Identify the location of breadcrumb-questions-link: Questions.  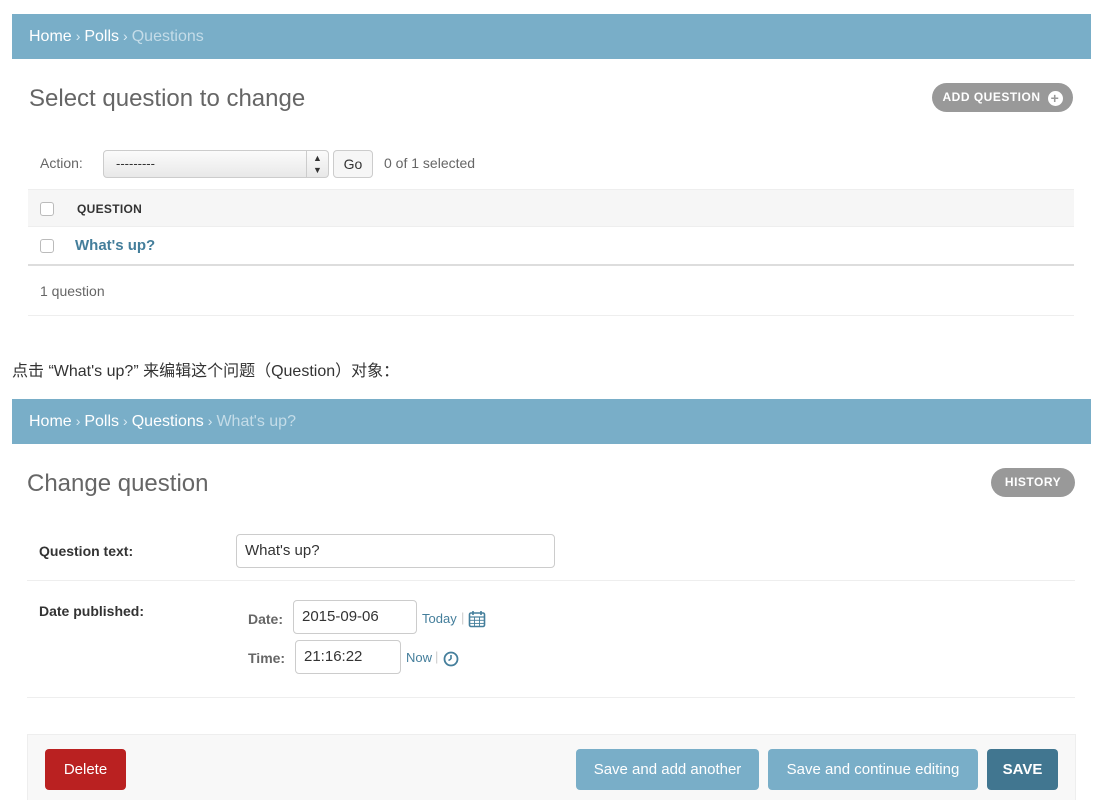
(168, 421).